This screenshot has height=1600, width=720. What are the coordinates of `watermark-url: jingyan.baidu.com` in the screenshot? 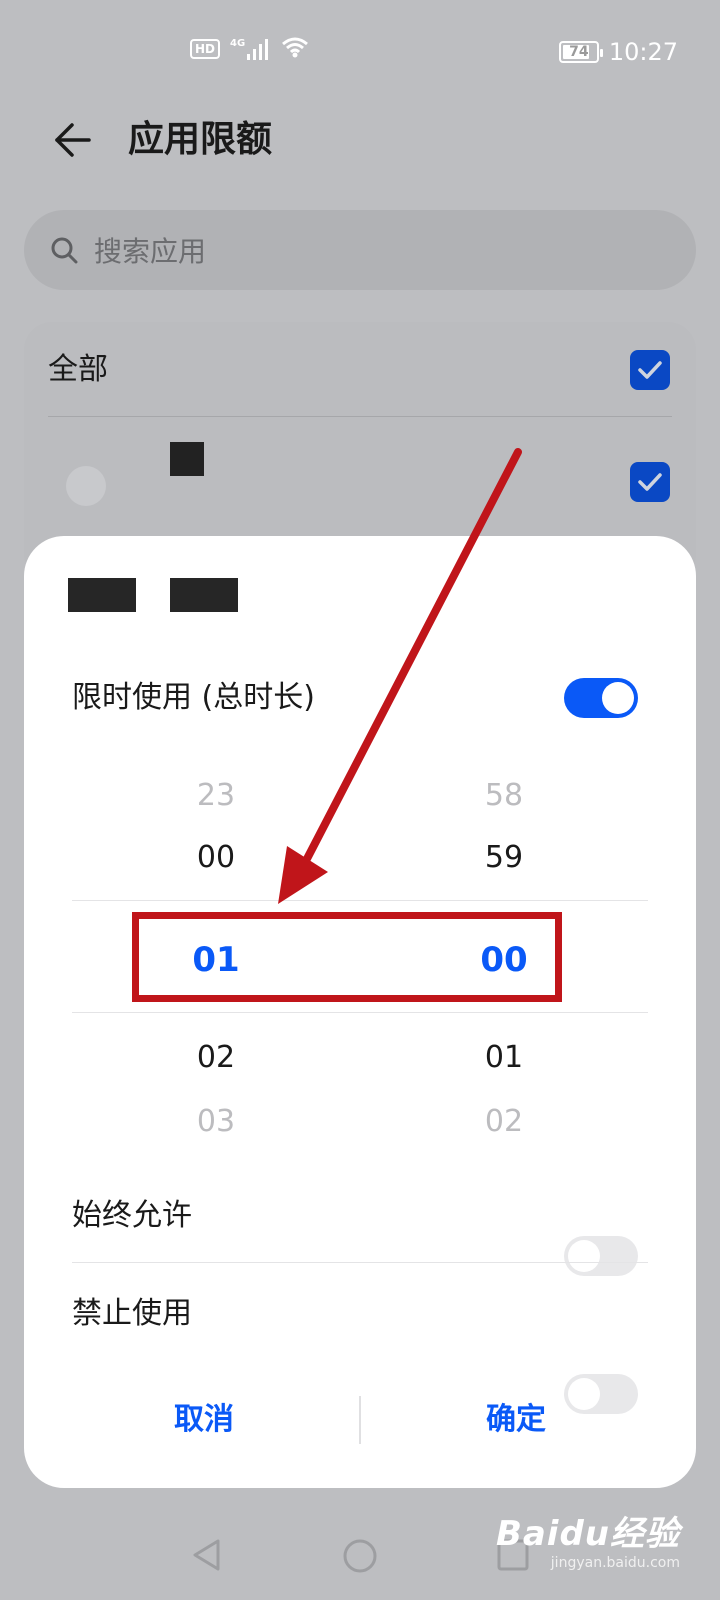 It's located at (615, 1563).